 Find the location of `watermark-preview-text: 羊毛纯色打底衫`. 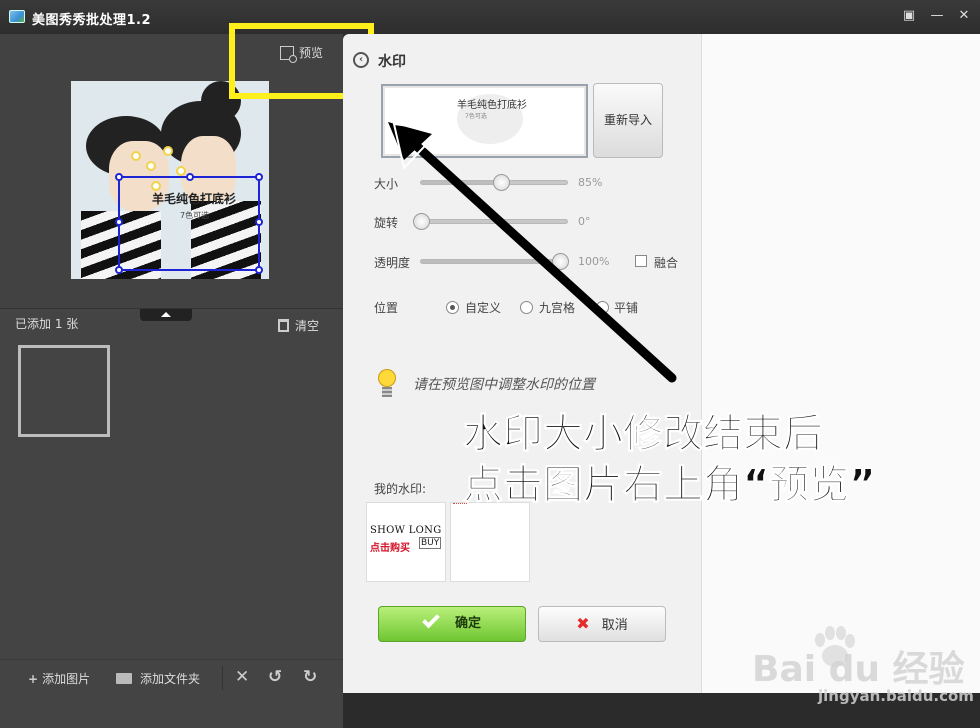

watermark-preview-text: 羊毛纯色打底衫 is located at coordinates (492, 105).